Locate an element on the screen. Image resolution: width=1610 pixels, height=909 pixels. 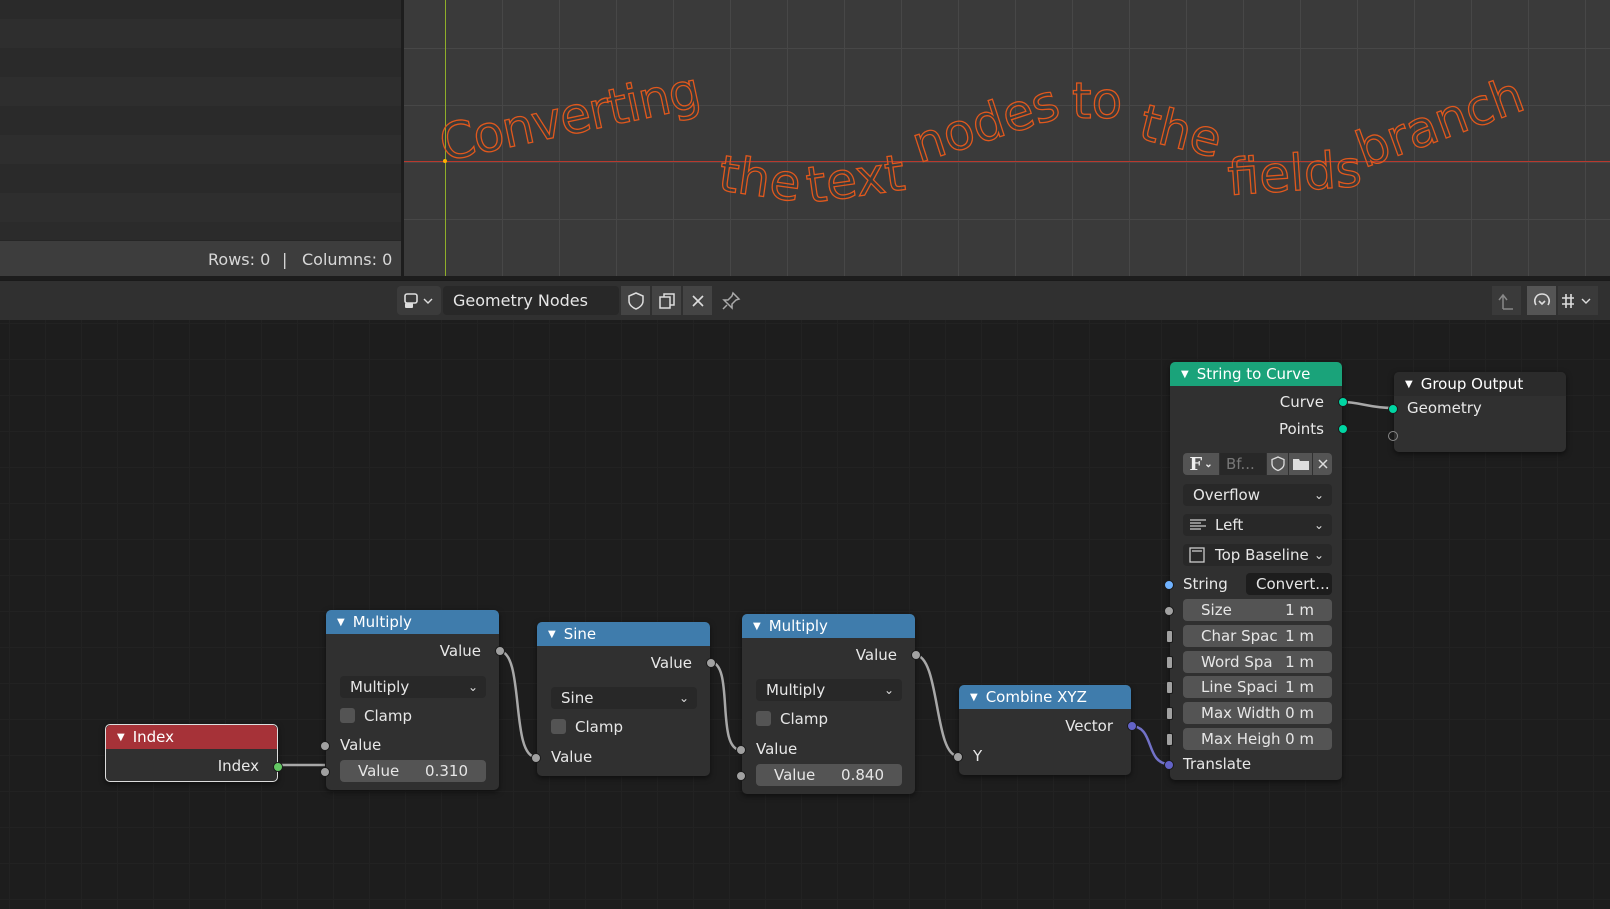
field-value: 0.310 is located at coordinates (446, 771).